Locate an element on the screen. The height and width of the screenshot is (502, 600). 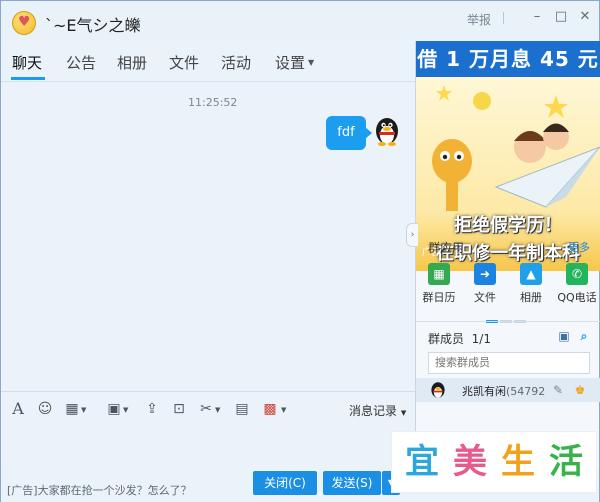
members-title: 群成员 1/1 is located at coordinates (459, 338).